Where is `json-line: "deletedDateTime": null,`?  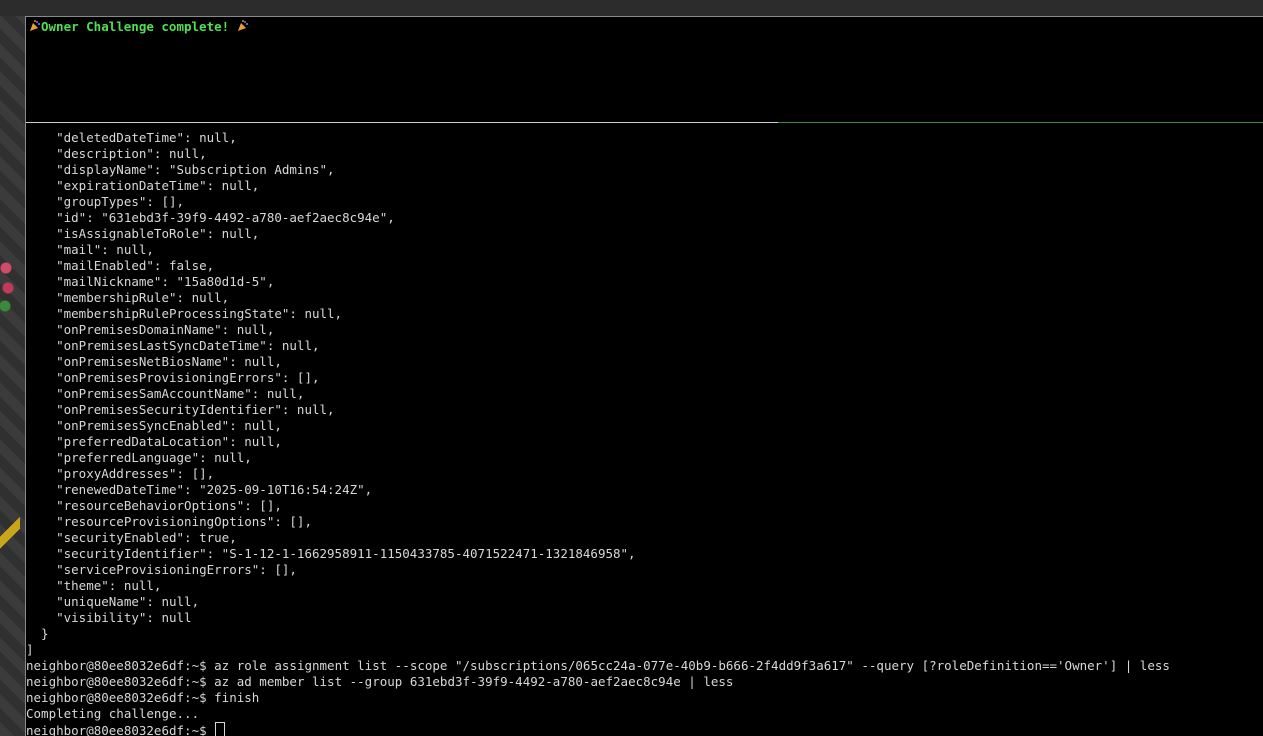
json-line: "deletedDateTime": null, is located at coordinates (131, 137).